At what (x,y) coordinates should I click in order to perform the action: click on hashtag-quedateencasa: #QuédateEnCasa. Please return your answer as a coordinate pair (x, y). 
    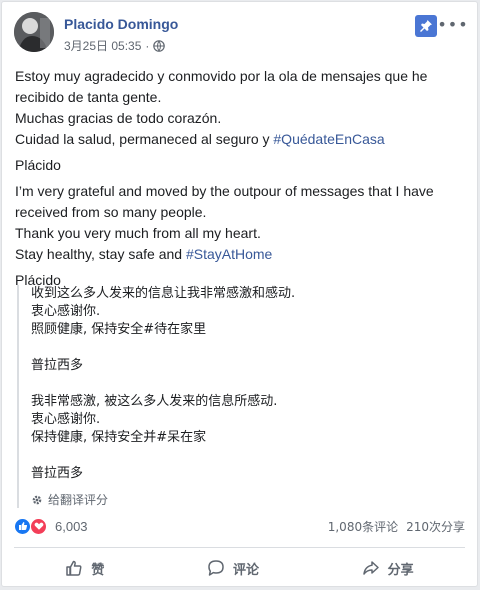
    Looking at the image, I should click on (328, 139).